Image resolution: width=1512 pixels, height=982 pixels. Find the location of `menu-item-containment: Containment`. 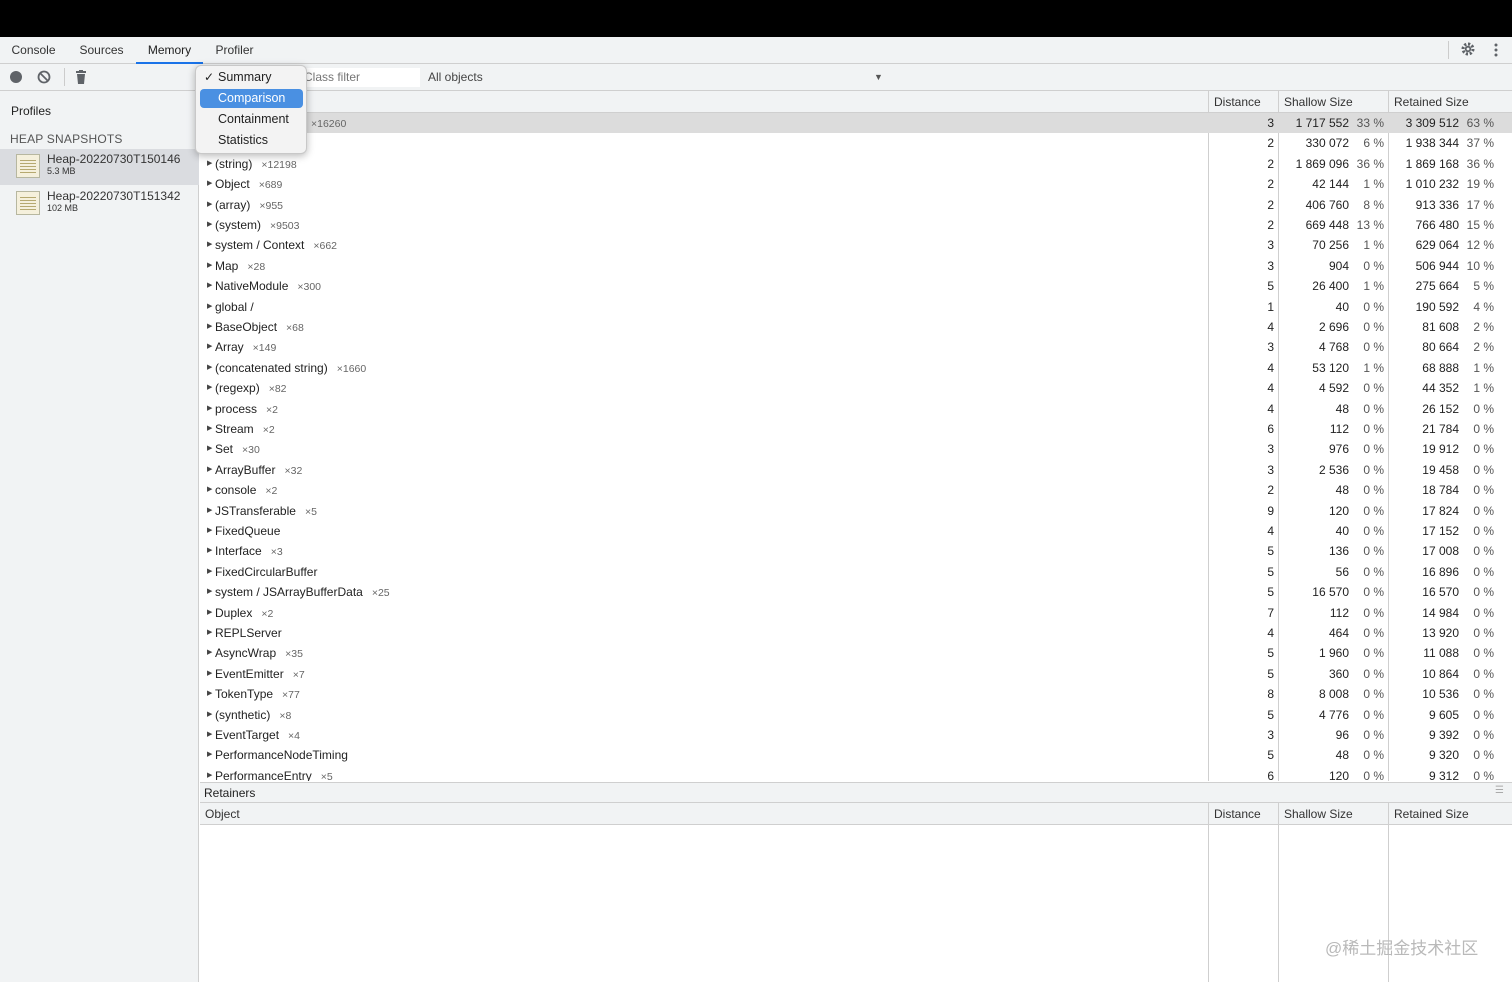

menu-item-containment: Containment is located at coordinates (251, 119).